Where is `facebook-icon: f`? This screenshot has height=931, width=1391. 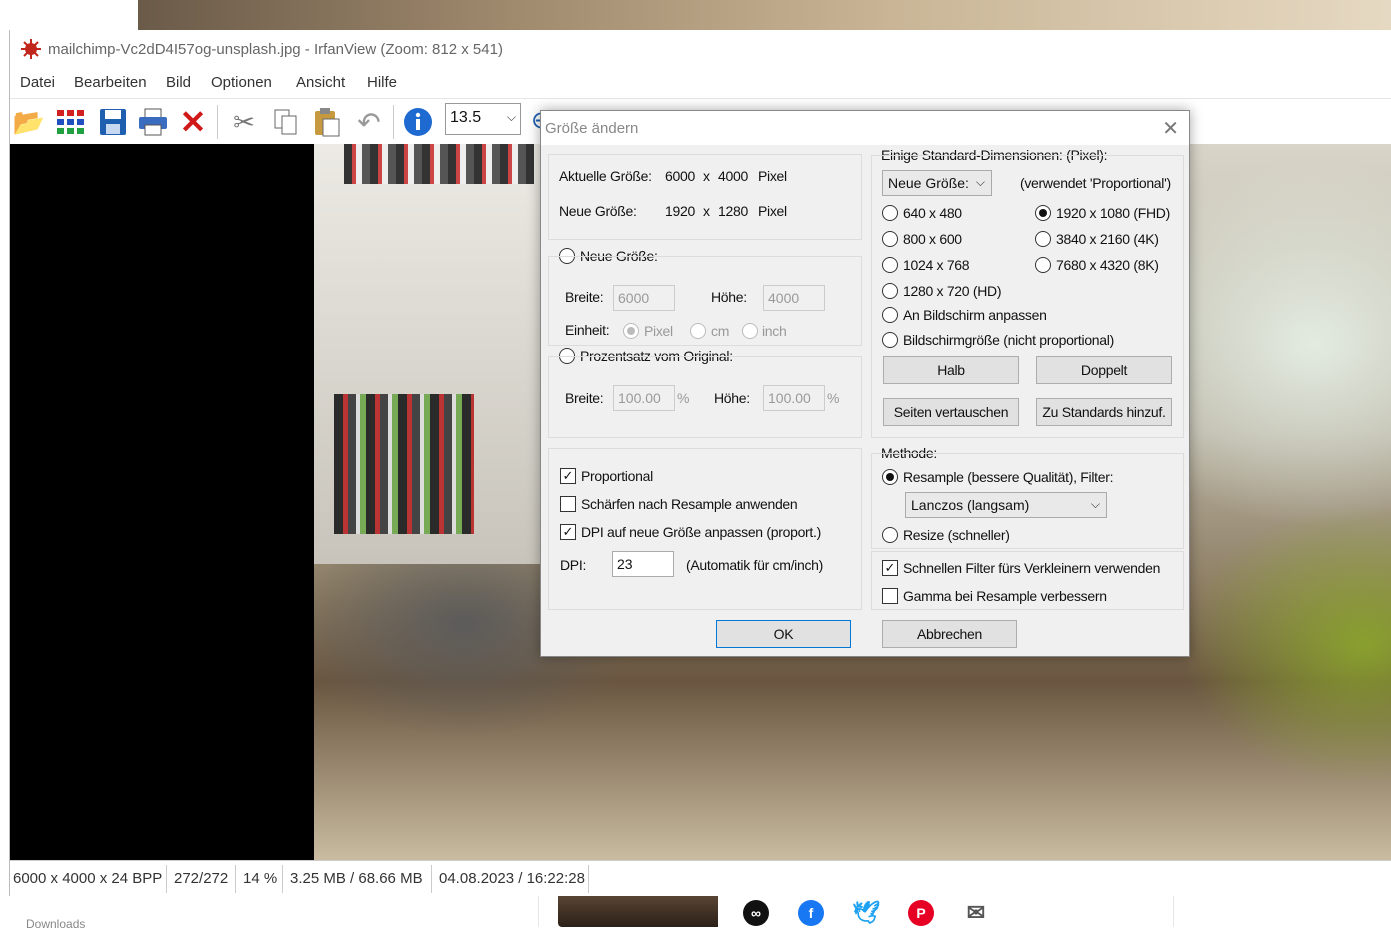 facebook-icon: f is located at coordinates (811, 913).